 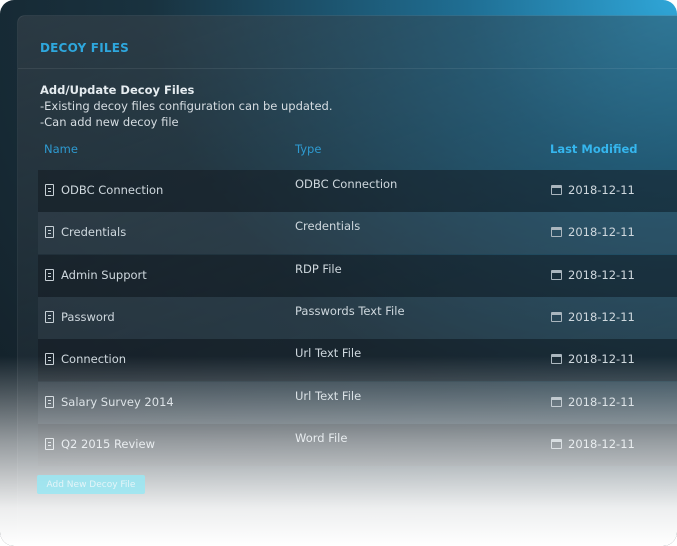 I want to click on row-type-cell: Word File, so click(x=321, y=437).